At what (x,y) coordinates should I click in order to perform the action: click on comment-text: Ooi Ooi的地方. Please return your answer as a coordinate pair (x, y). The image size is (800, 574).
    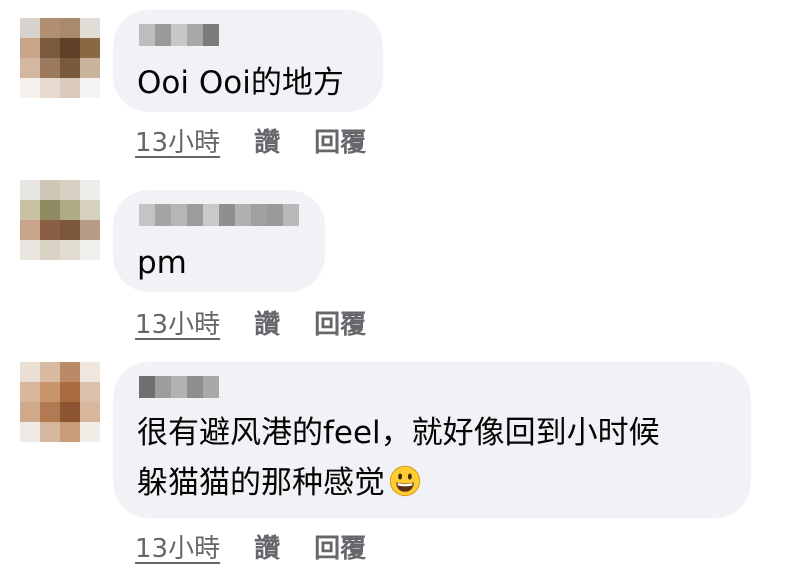
    Looking at the image, I should click on (240, 83).